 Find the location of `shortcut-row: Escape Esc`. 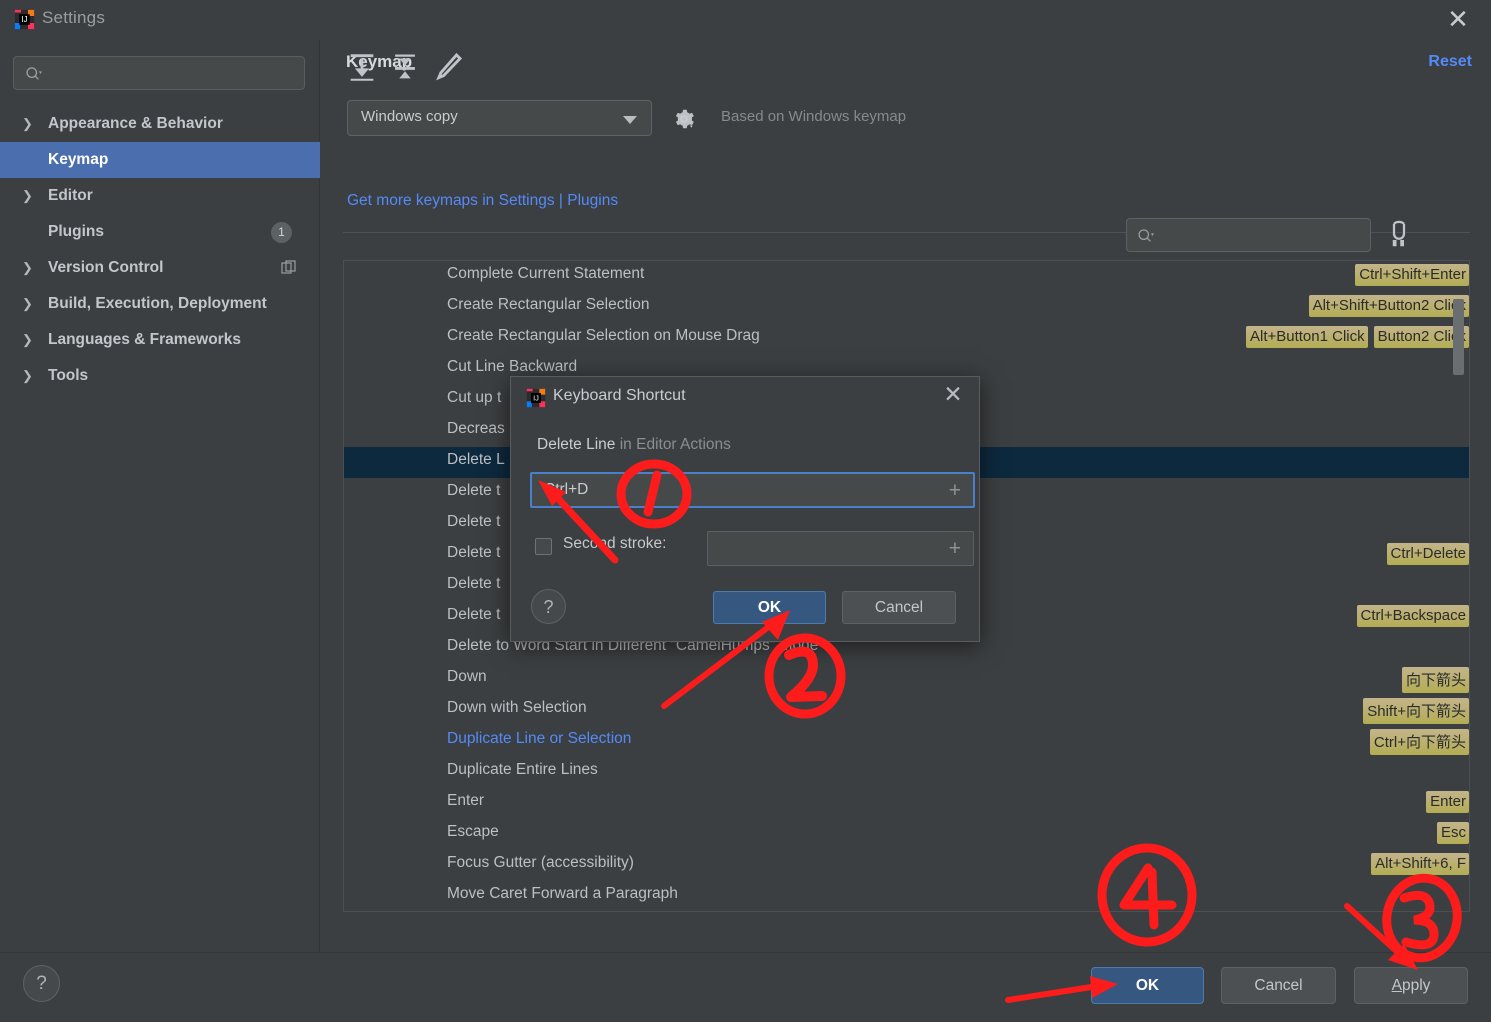

shortcut-row: Escape Esc is located at coordinates (906, 834).